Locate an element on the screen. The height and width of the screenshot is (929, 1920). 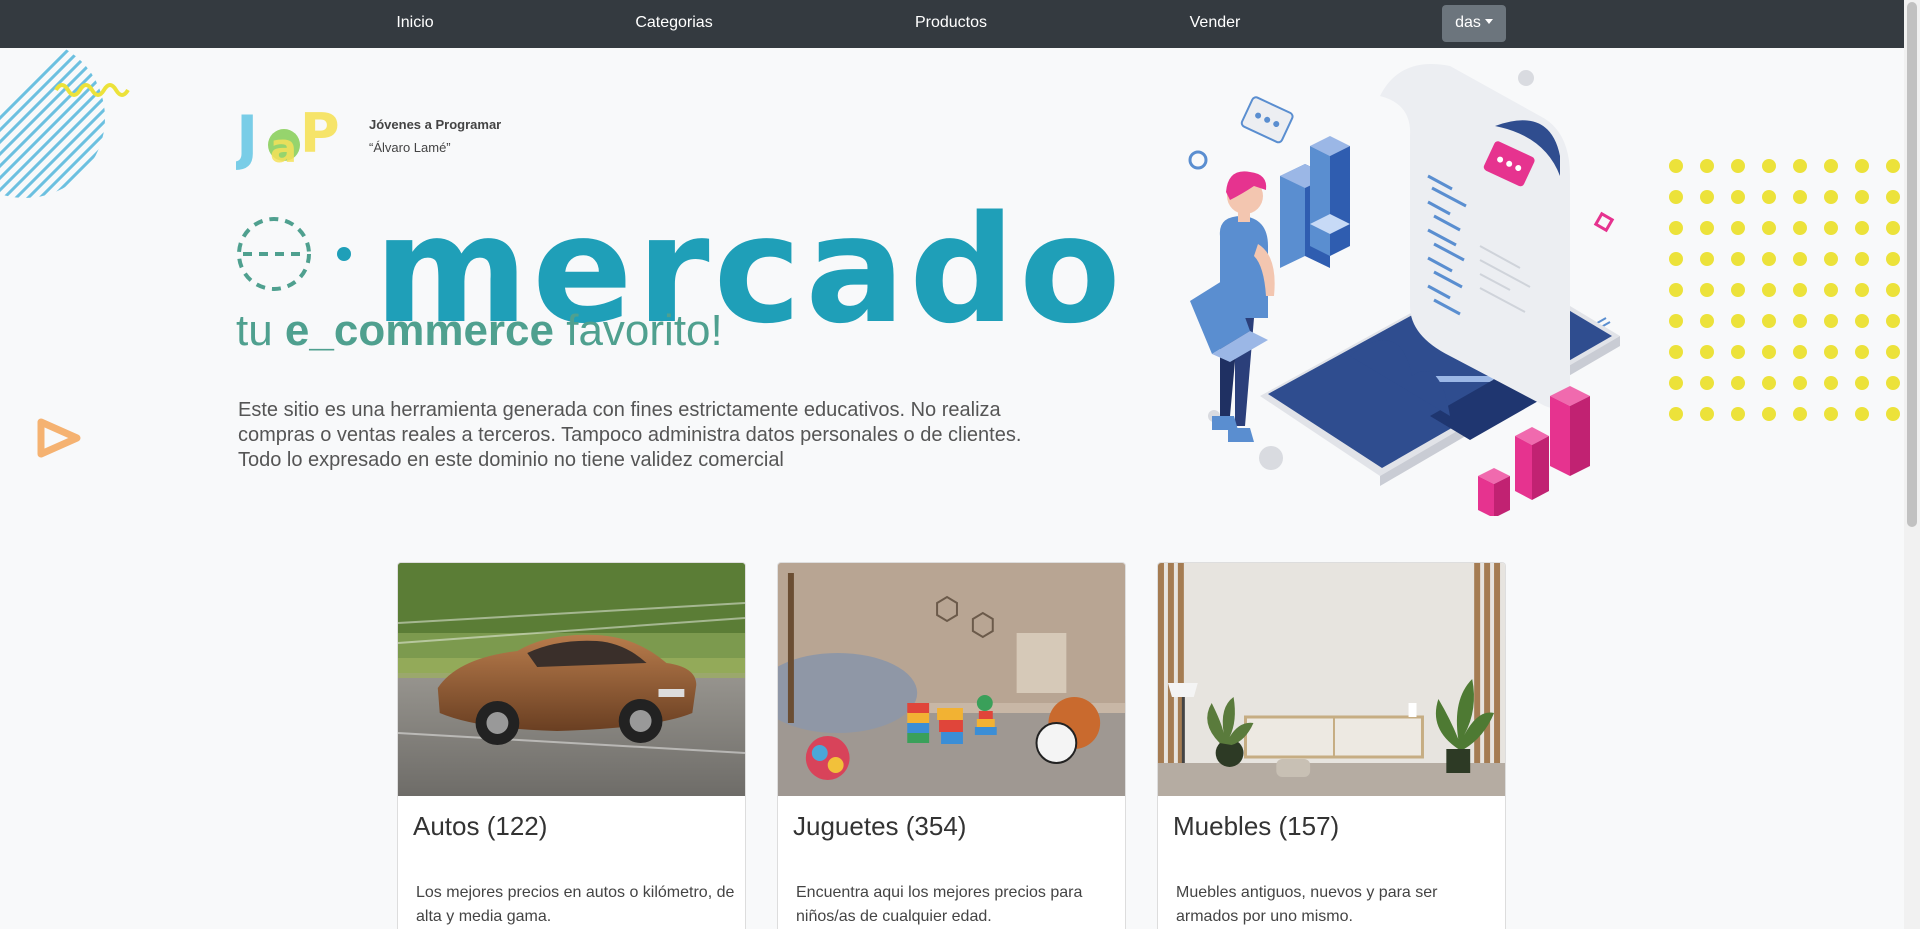
decorative-dot-grid is located at coordinates (1784, 290).